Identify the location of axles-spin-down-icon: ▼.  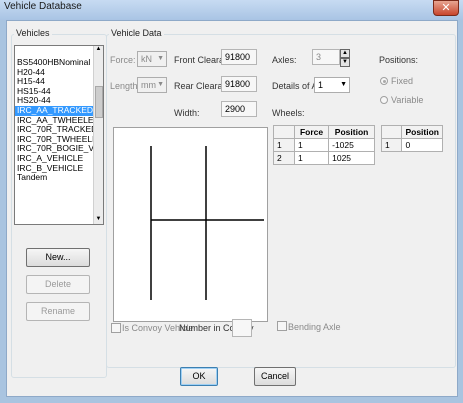
(345, 62).